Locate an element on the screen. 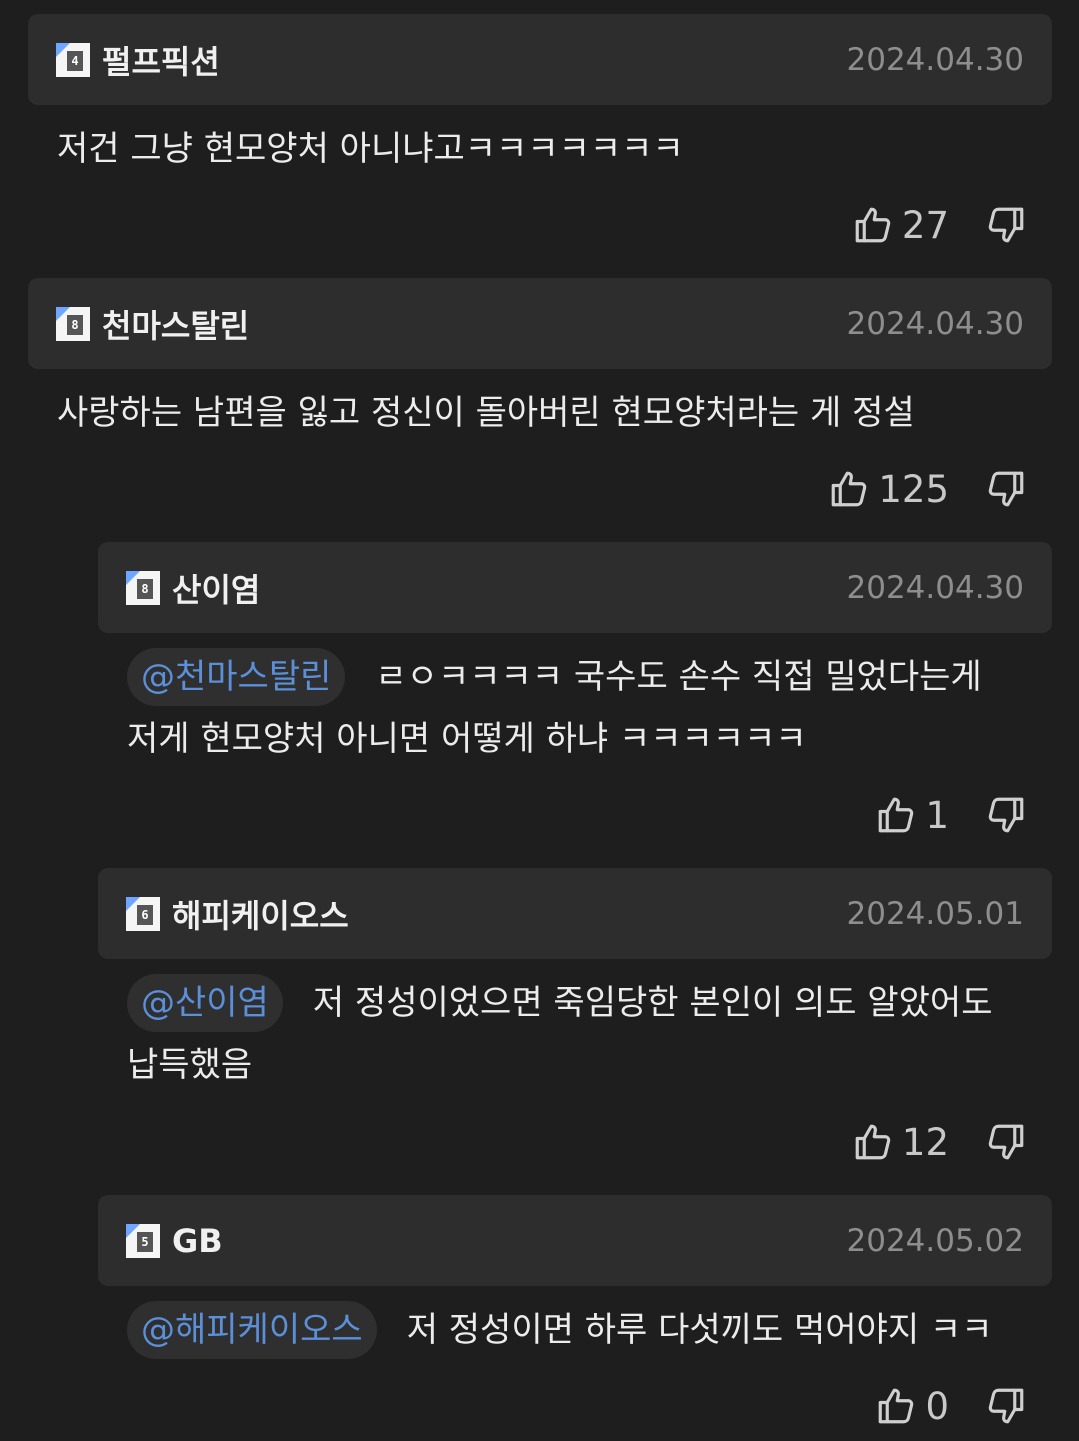 The width and height of the screenshot is (1079, 1441). comment-text: 사랑하는 남편을 잃고 정신이 돌아버린 현모양처라는 게 정설 is located at coordinates (486, 413).